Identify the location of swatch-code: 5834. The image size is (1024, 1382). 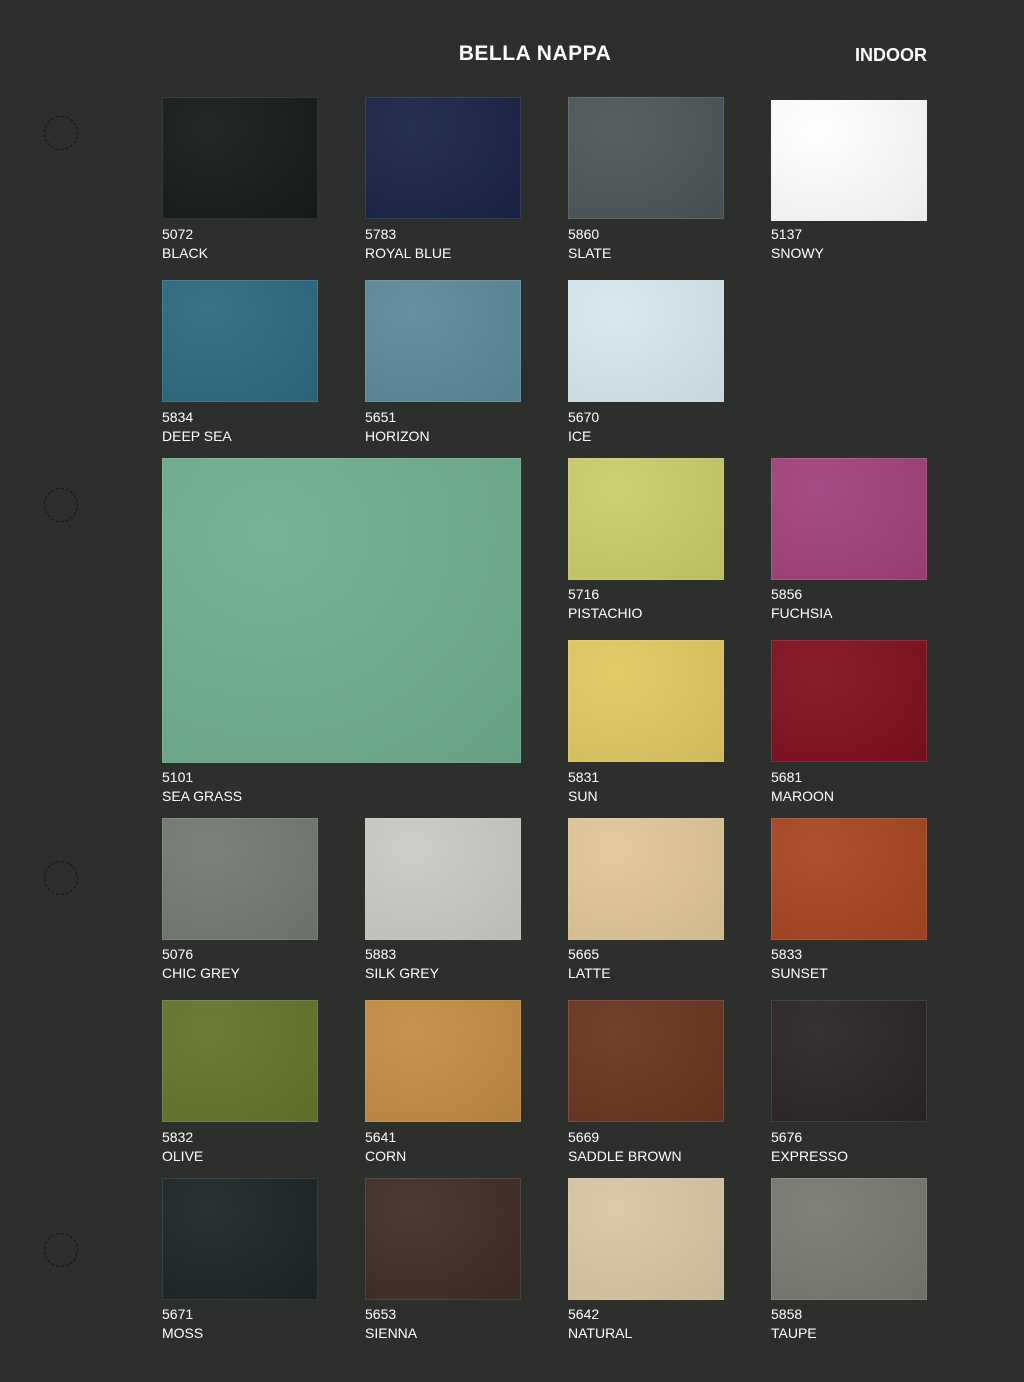
(178, 417).